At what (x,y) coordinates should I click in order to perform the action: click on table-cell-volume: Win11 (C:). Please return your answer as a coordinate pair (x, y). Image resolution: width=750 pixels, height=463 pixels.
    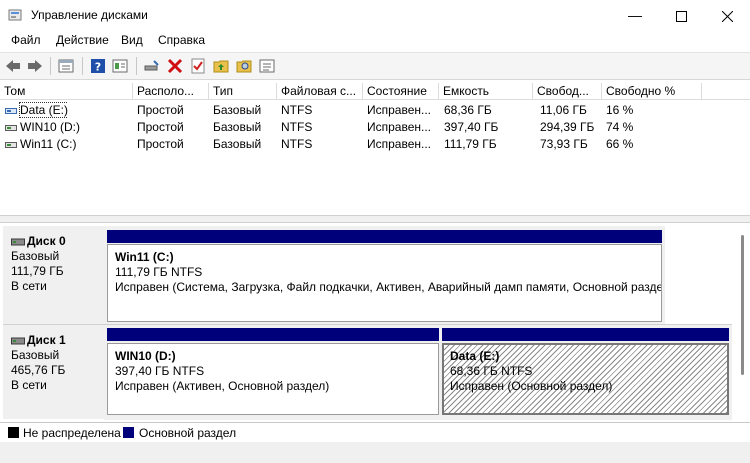
    Looking at the image, I should click on (40, 144).